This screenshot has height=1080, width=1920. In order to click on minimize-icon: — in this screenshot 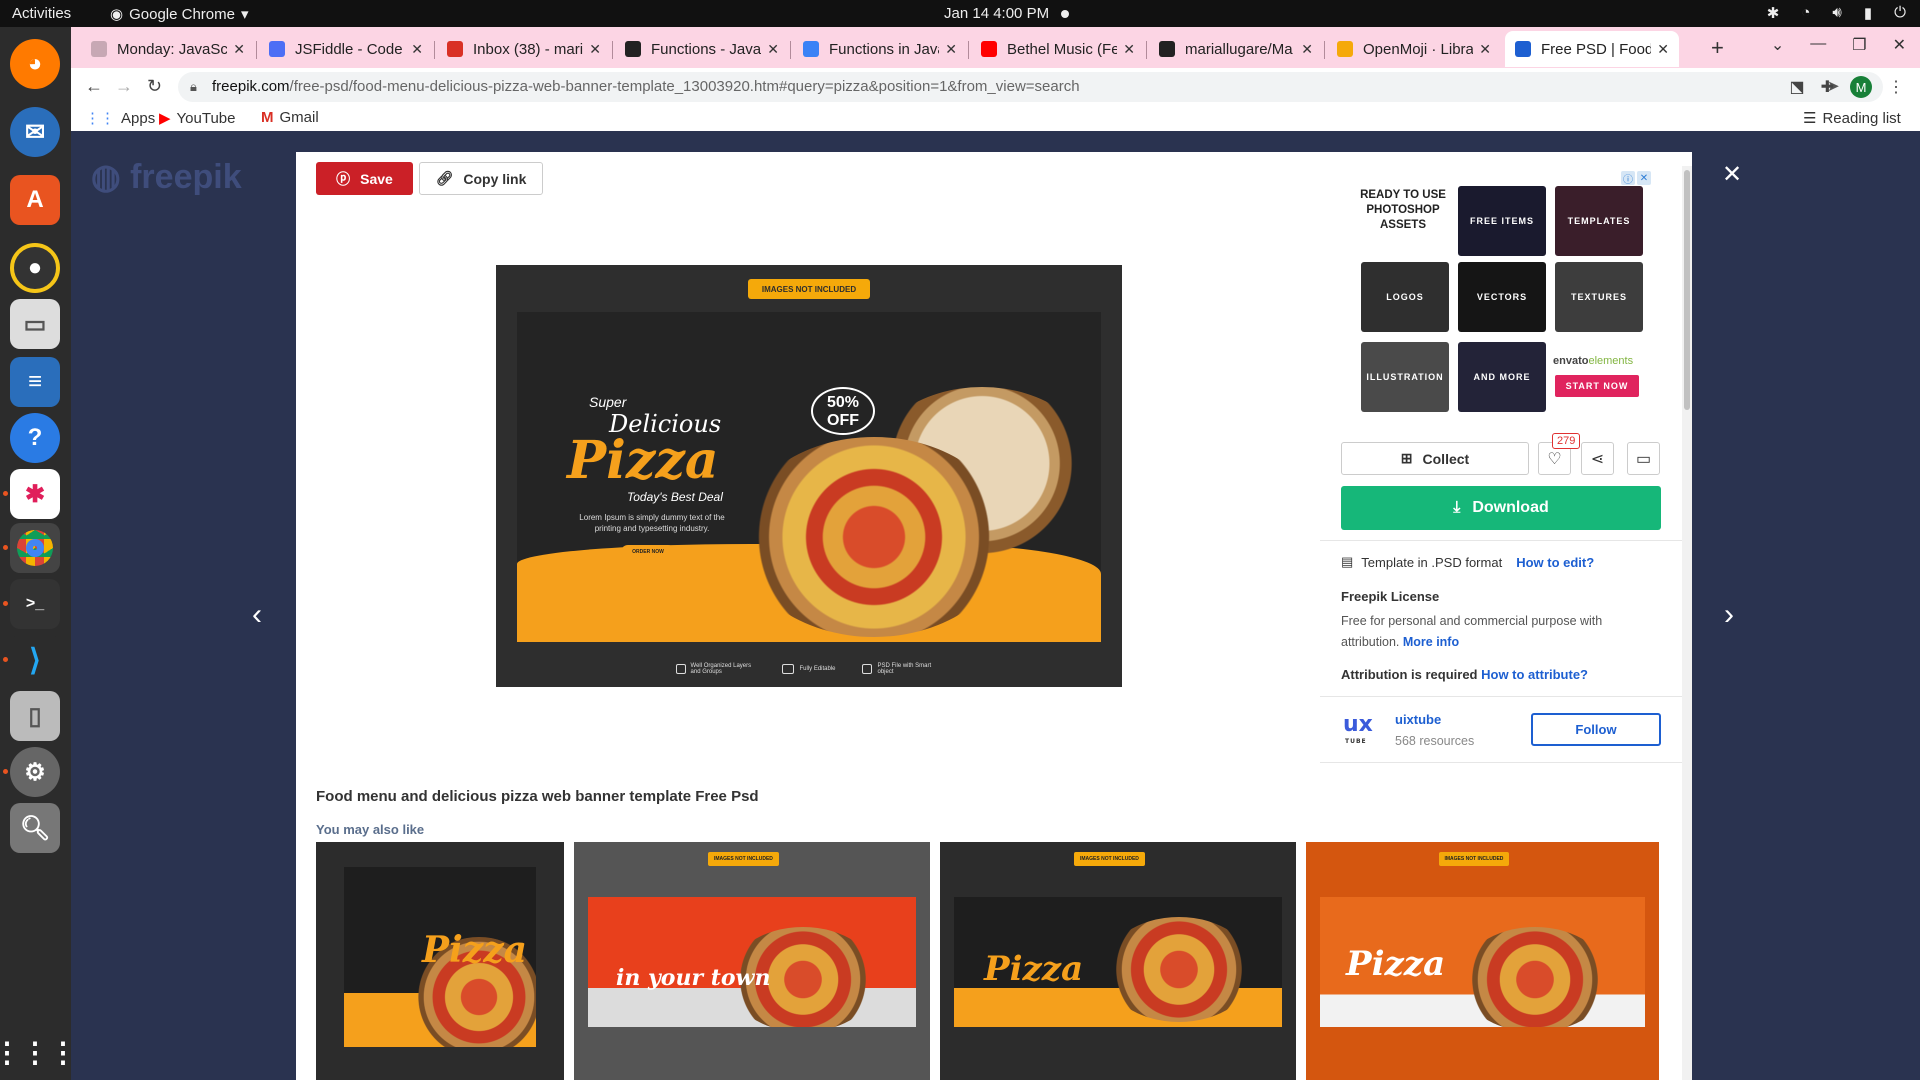, I will do `click(1818, 45)`.